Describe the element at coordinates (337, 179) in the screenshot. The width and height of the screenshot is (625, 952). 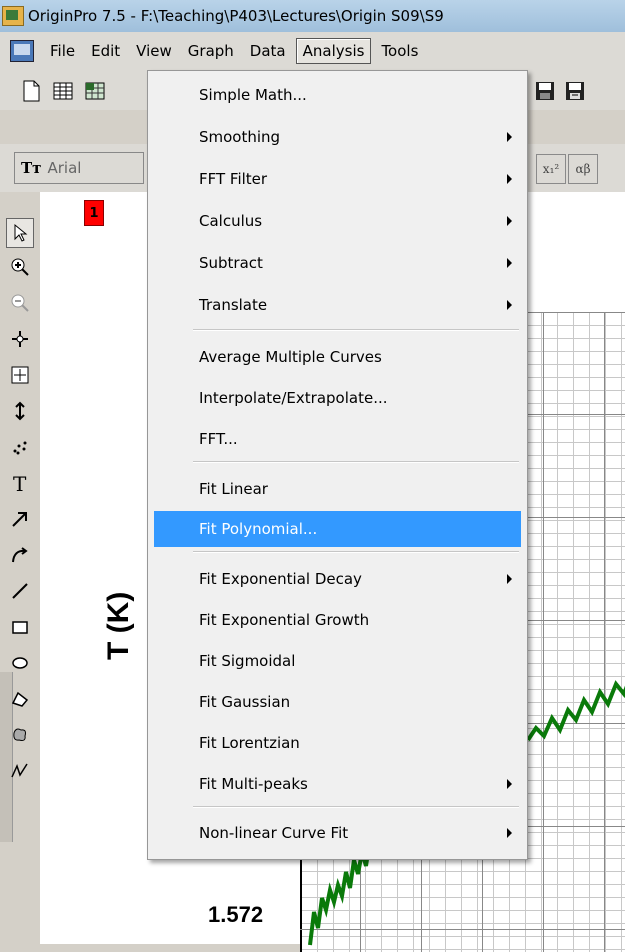
I see `menu-item-fft-filter: FFT Filter` at that location.